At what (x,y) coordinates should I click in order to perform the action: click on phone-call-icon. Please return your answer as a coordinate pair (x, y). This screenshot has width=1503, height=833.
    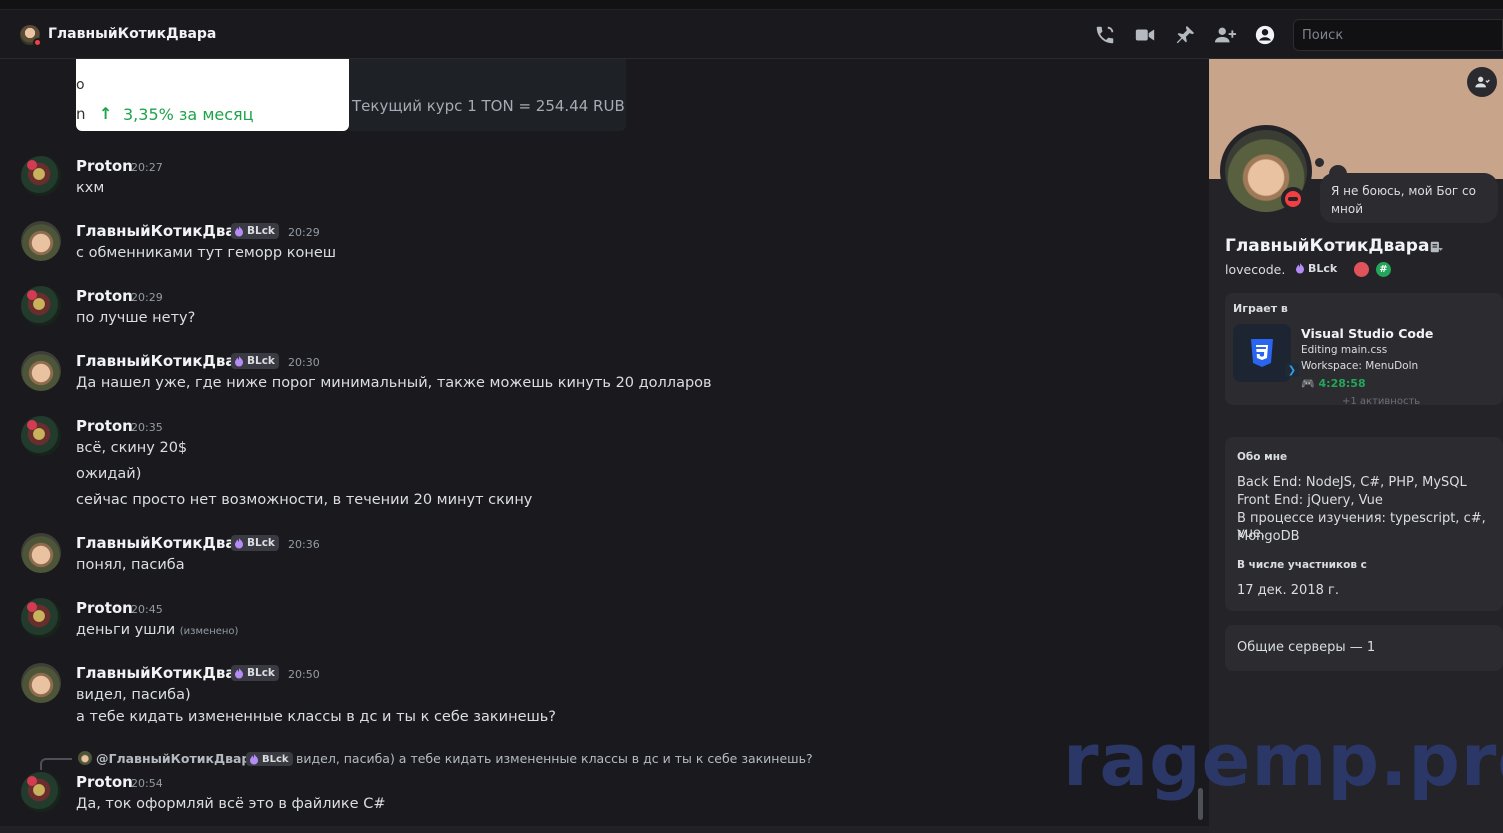
    Looking at the image, I should click on (1105, 35).